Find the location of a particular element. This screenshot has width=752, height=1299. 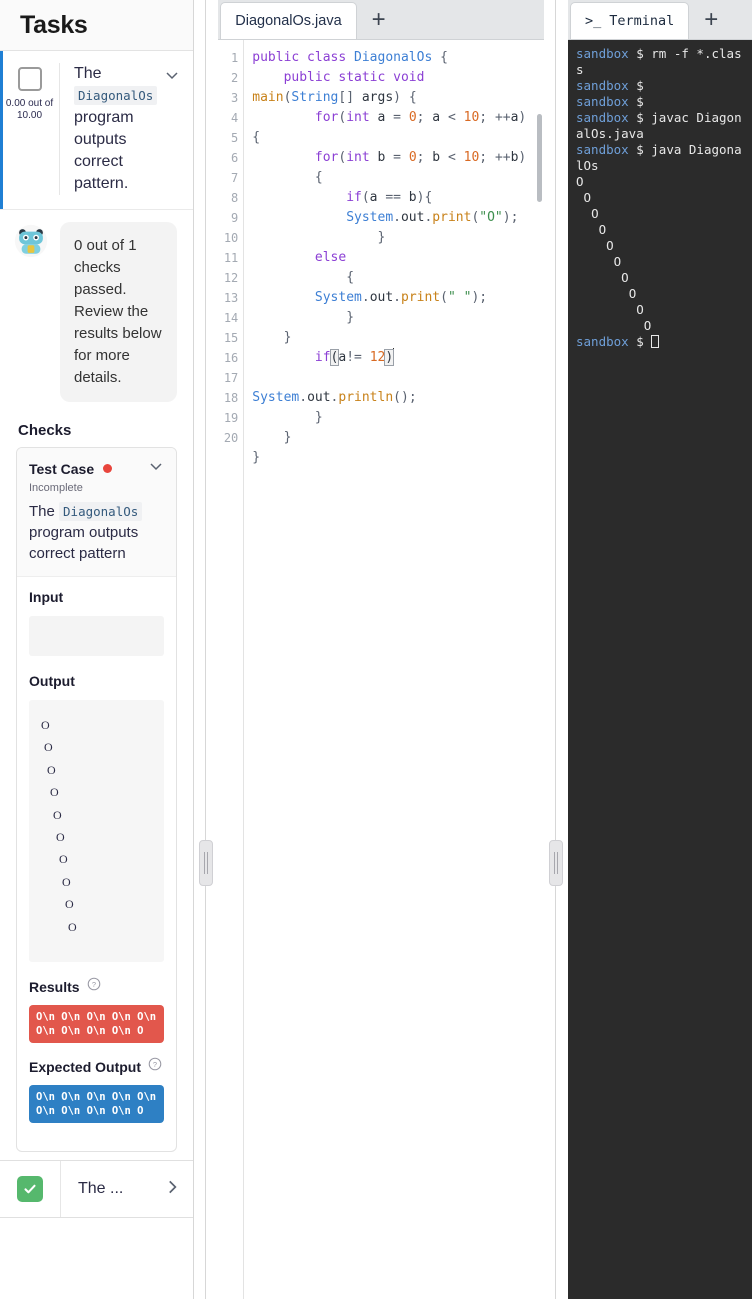

completed-check-icon is located at coordinates (30, 1189).